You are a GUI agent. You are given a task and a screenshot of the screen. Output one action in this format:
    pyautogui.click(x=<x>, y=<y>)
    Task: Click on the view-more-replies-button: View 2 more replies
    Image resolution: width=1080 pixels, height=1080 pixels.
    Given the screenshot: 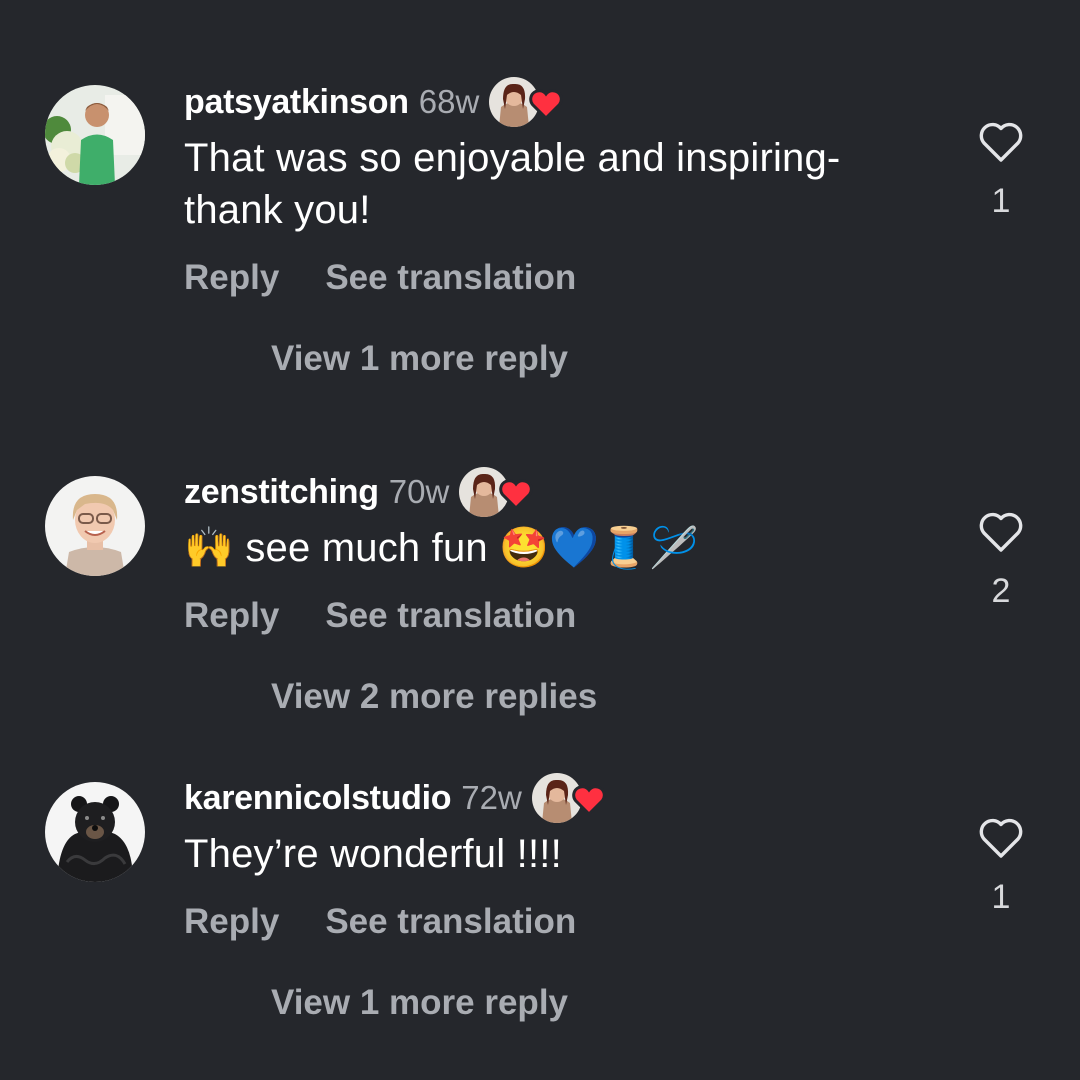 What is the action you would take?
    pyautogui.click(x=434, y=697)
    